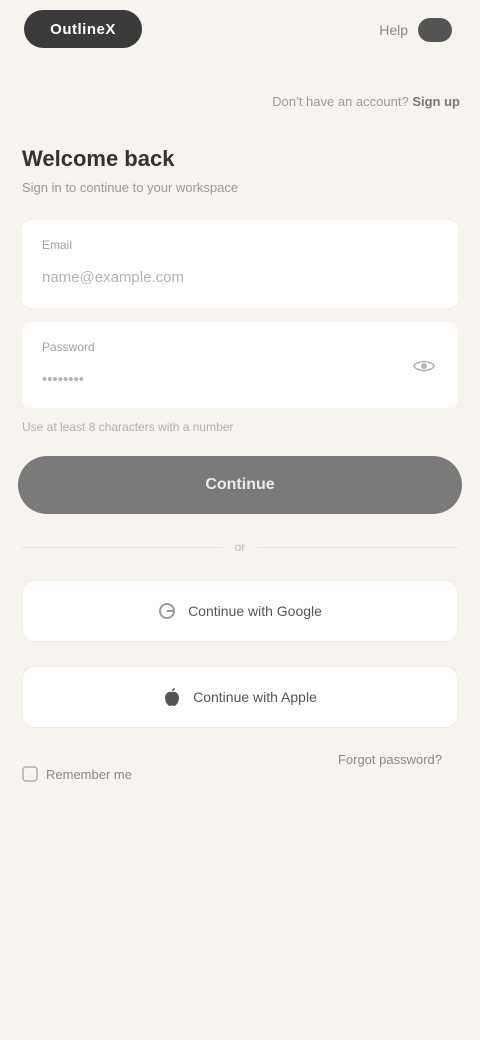  I want to click on apple-icon, so click(172, 697).